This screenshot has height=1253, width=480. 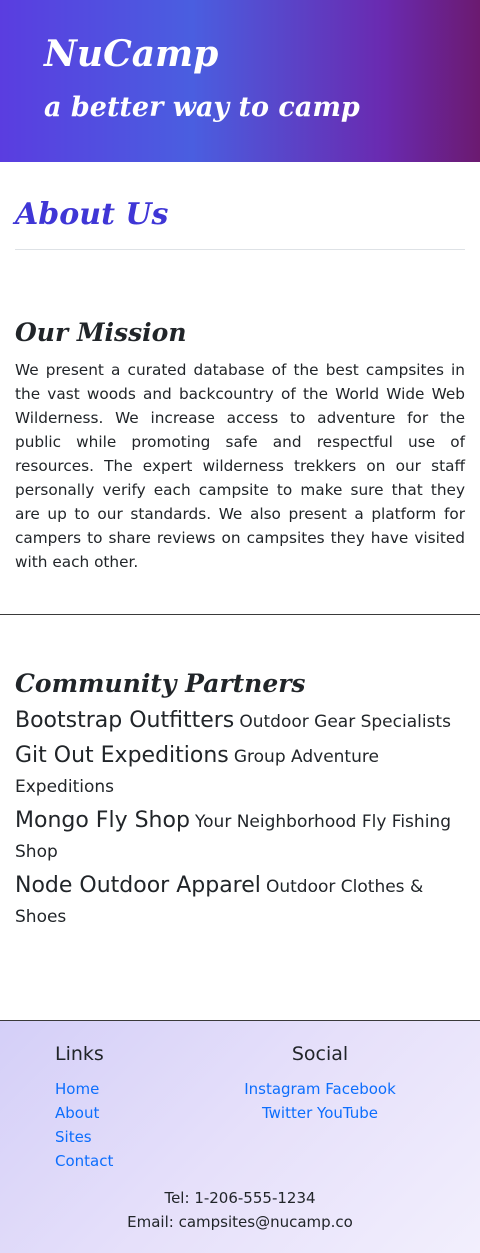 What do you see at coordinates (262, 54) in the screenshot?
I see `brand-title: NuCamp` at bounding box center [262, 54].